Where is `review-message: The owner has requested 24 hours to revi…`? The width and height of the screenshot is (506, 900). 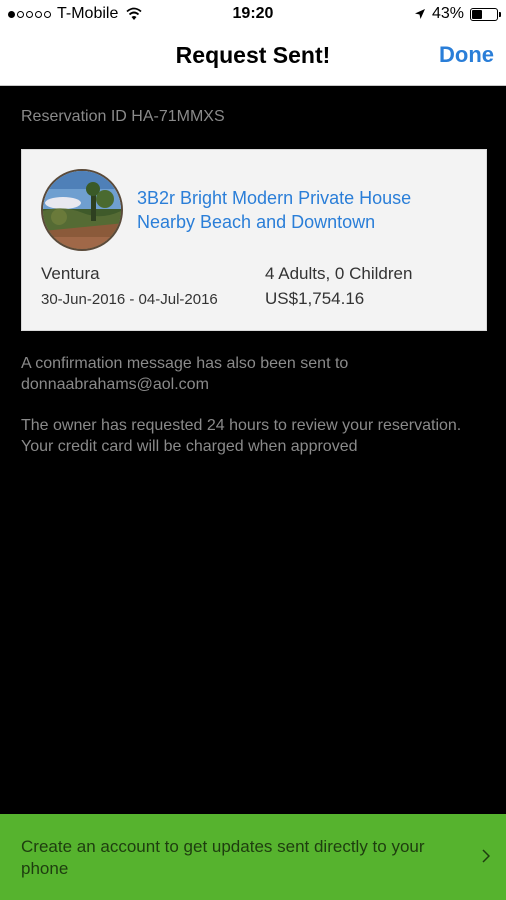
review-message: The owner has requested 24 hours to revi… is located at coordinates (241, 436).